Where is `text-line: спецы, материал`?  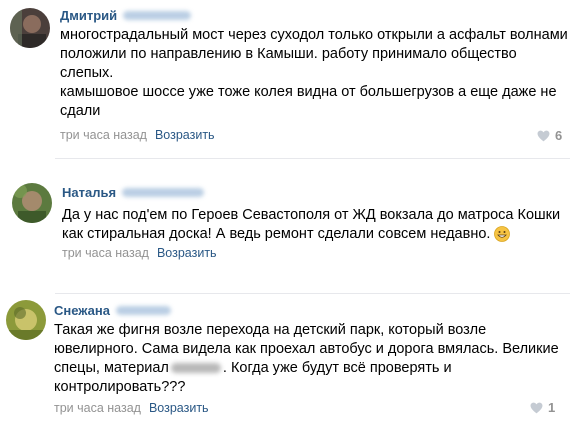 text-line: спецы, материал is located at coordinates (111, 368).